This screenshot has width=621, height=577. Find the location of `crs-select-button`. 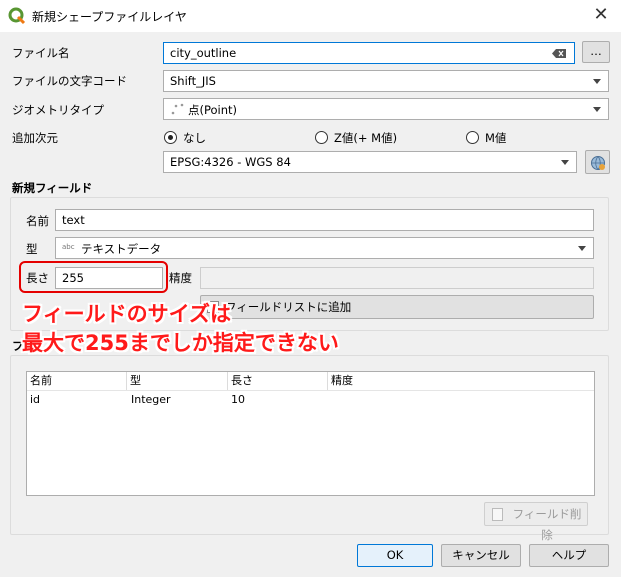

crs-select-button is located at coordinates (597, 162).